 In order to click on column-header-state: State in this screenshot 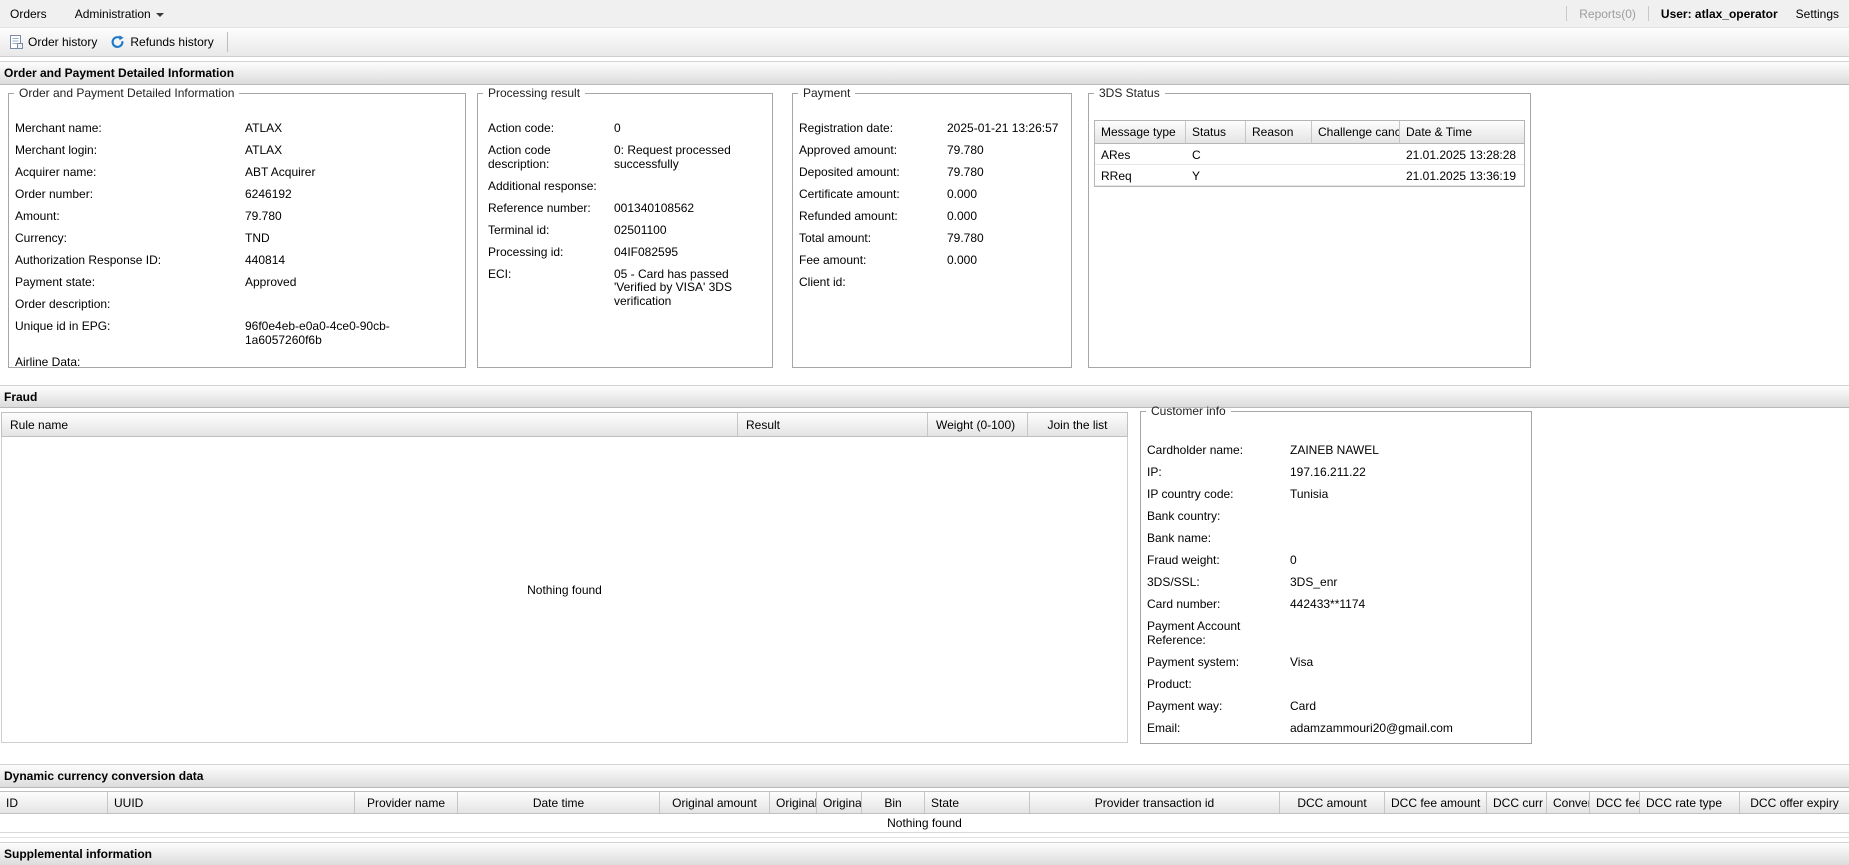, I will do `click(977, 802)`.